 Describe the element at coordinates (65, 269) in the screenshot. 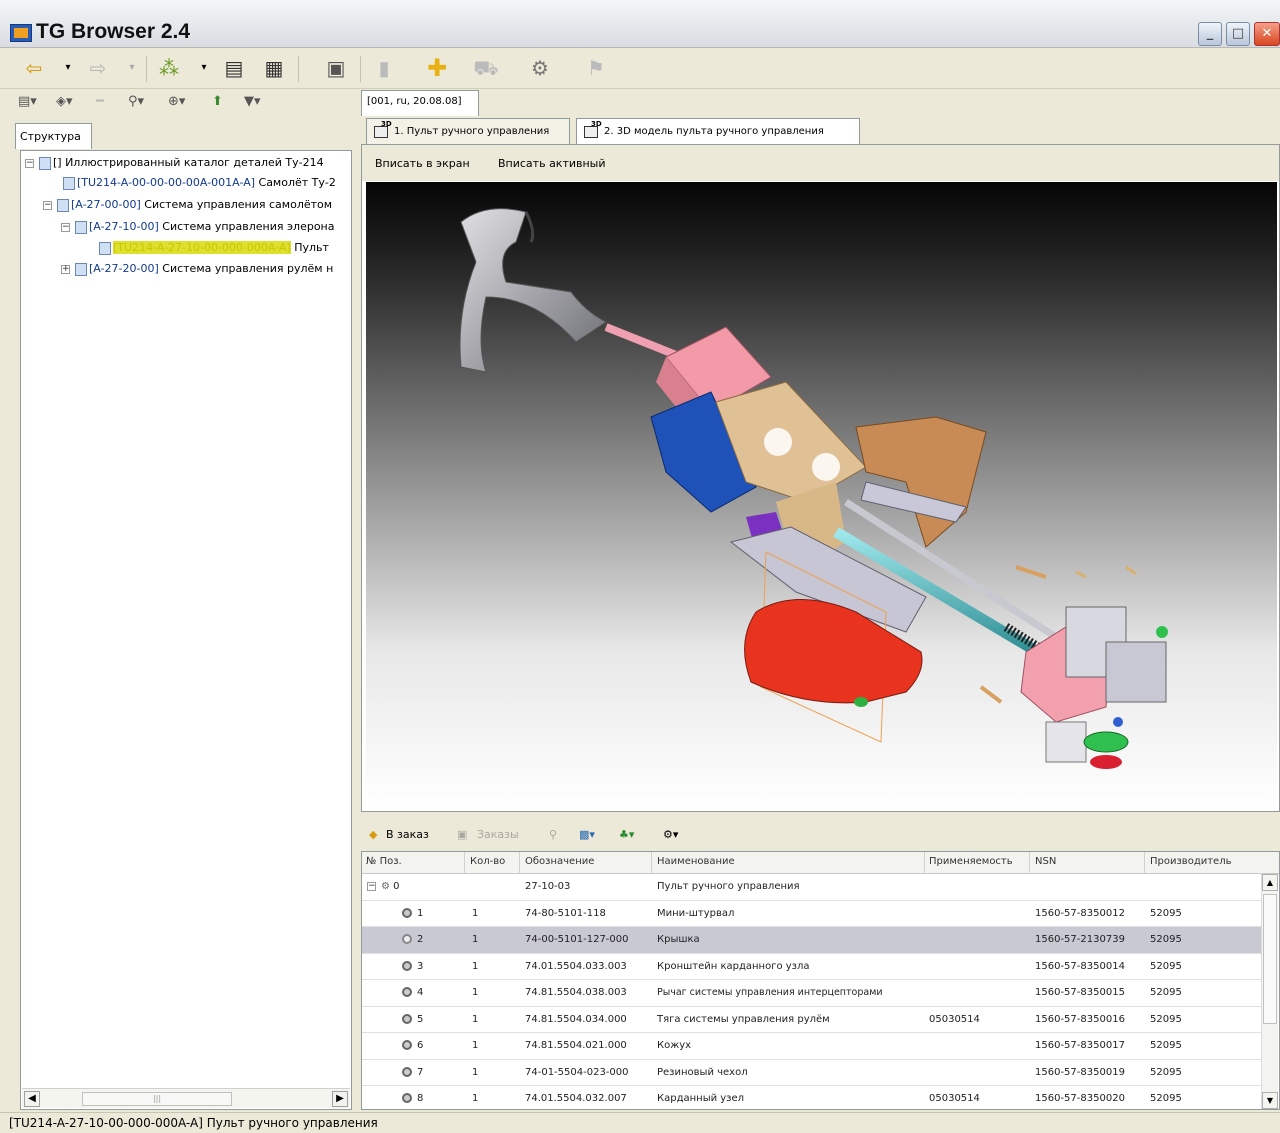

I see `expand-icon: +` at that location.